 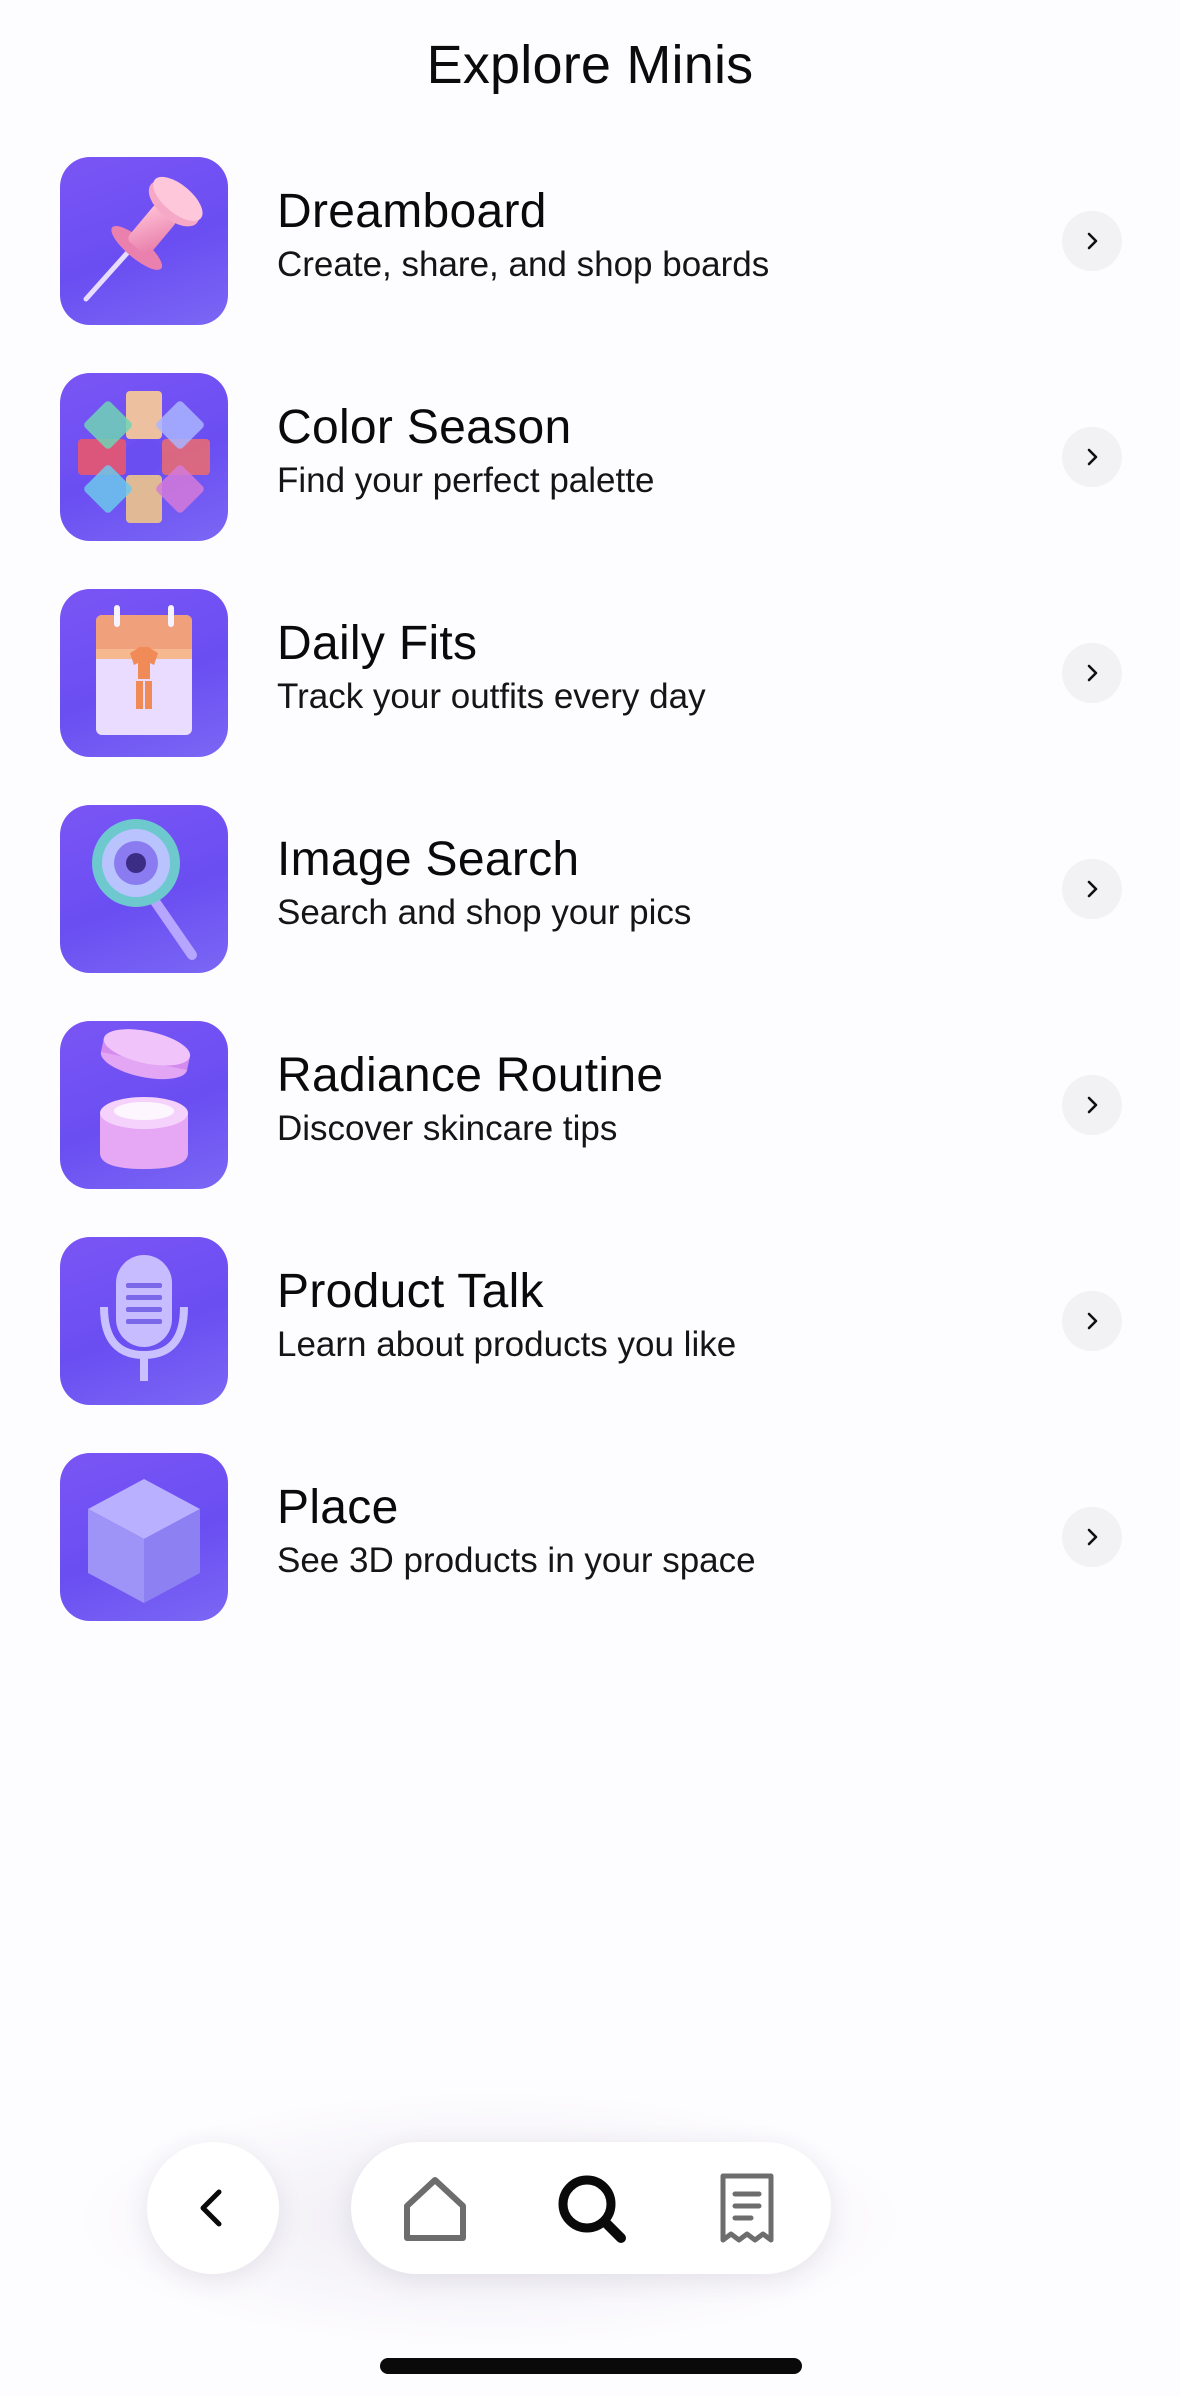 I want to click on mini-name: Place, so click(x=338, y=1507).